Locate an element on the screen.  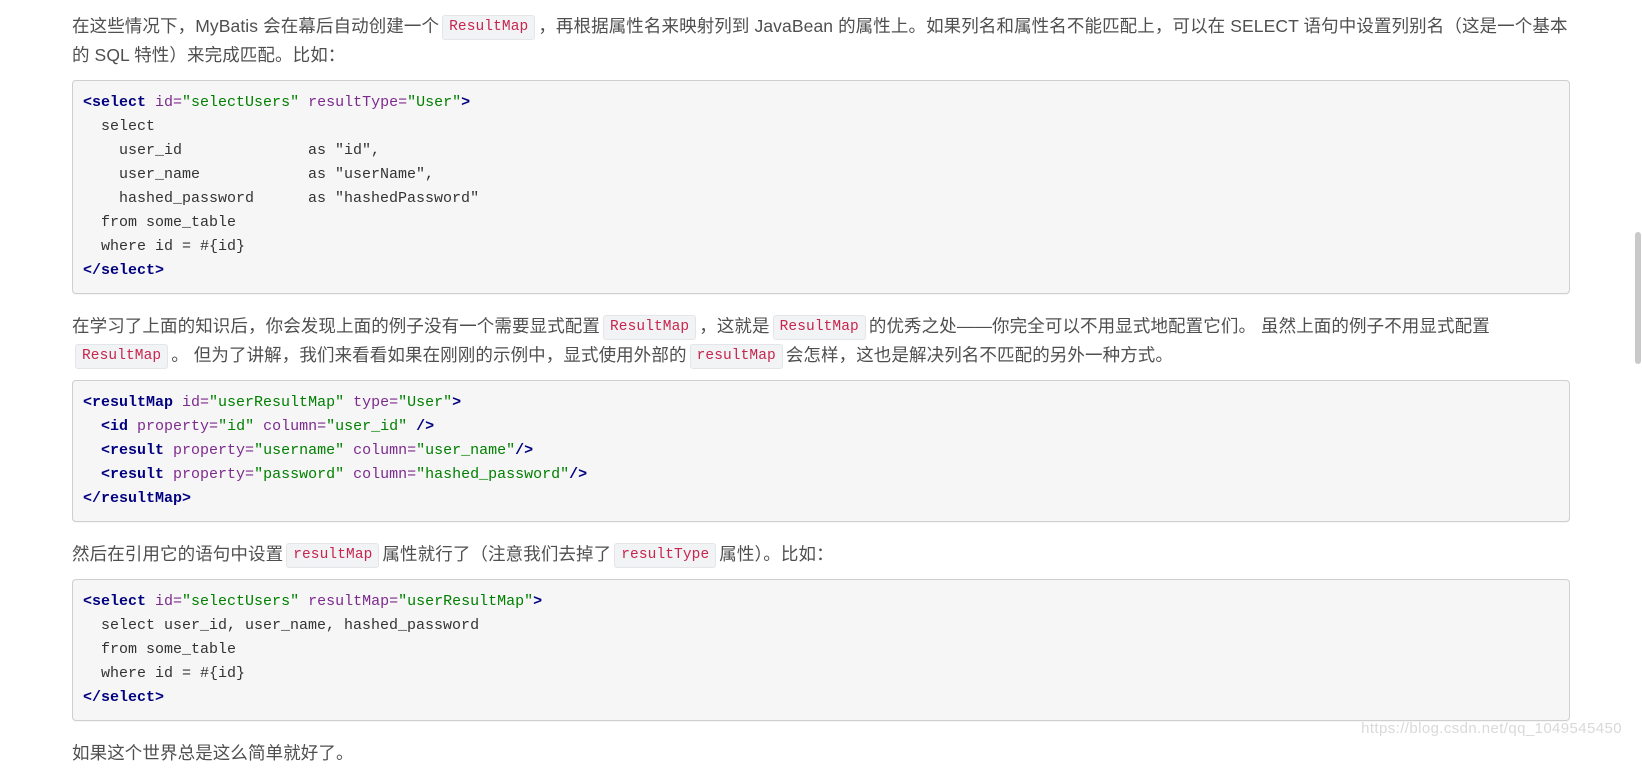
paragraph-2-text-4: 。 但为了讲解，我们来看看如果在刚刚的示例中，显式使用外部的 is located at coordinates (429, 355).